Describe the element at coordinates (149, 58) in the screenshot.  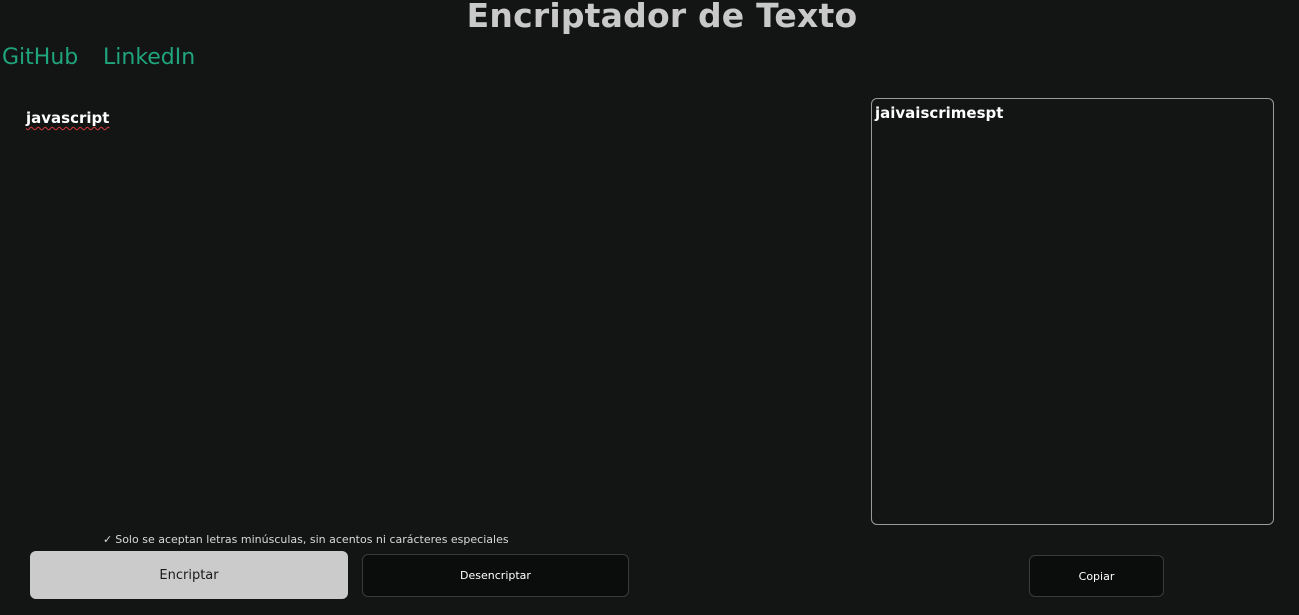
I see `linkedin-link: LinkedIn` at that location.